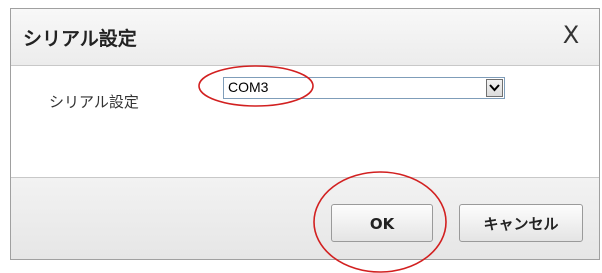 This screenshot has height=273, width=602. I want to click on dialog-title: シリアル設定, so click(80, 39).